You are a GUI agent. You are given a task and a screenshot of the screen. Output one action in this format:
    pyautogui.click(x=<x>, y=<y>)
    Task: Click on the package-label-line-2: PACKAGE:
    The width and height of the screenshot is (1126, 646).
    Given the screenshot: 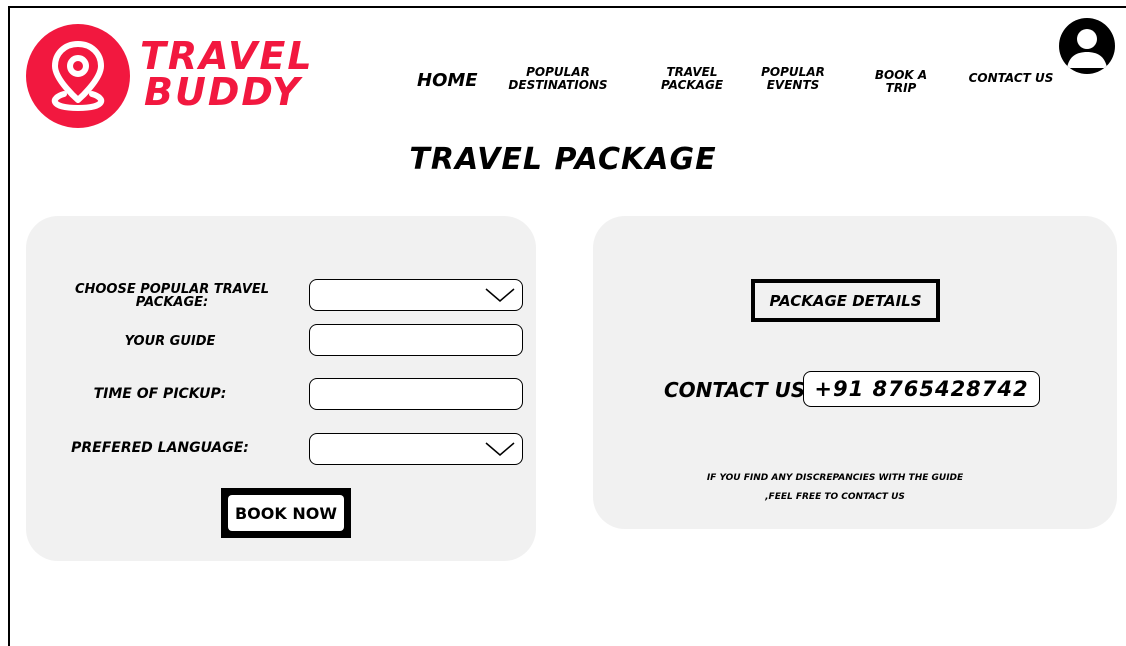 What is the action you would take?
    pyautogui.click(x=172, y=302)
    